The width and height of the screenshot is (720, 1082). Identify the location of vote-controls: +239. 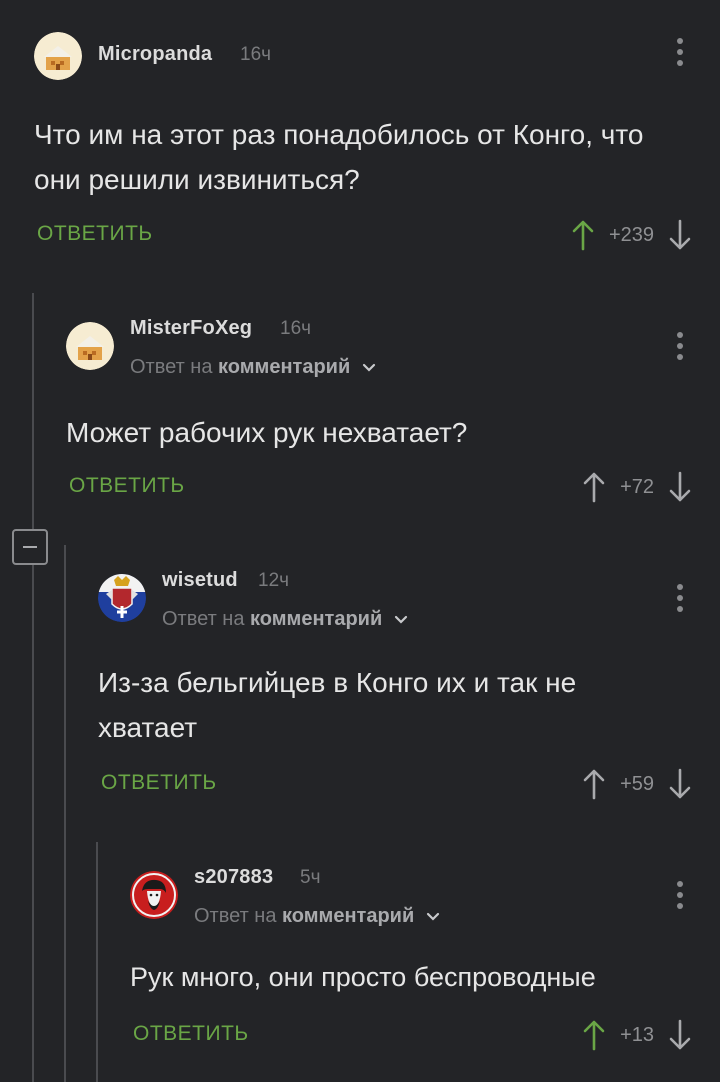
(631, 235).